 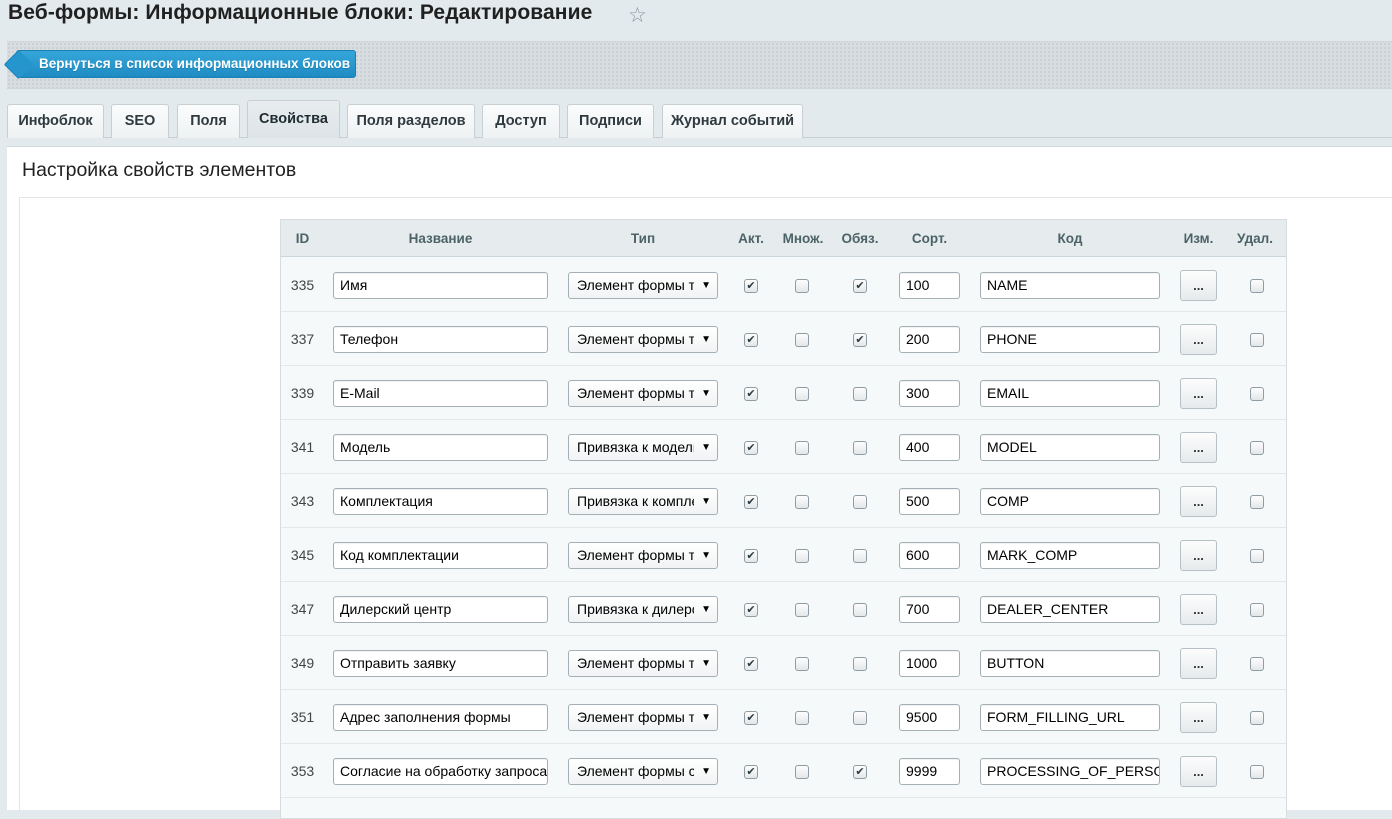 What do you see at coordinates (521, 121) in the screenshot?
I see `tab-access: Доступ` at bounding box center [521, 121].